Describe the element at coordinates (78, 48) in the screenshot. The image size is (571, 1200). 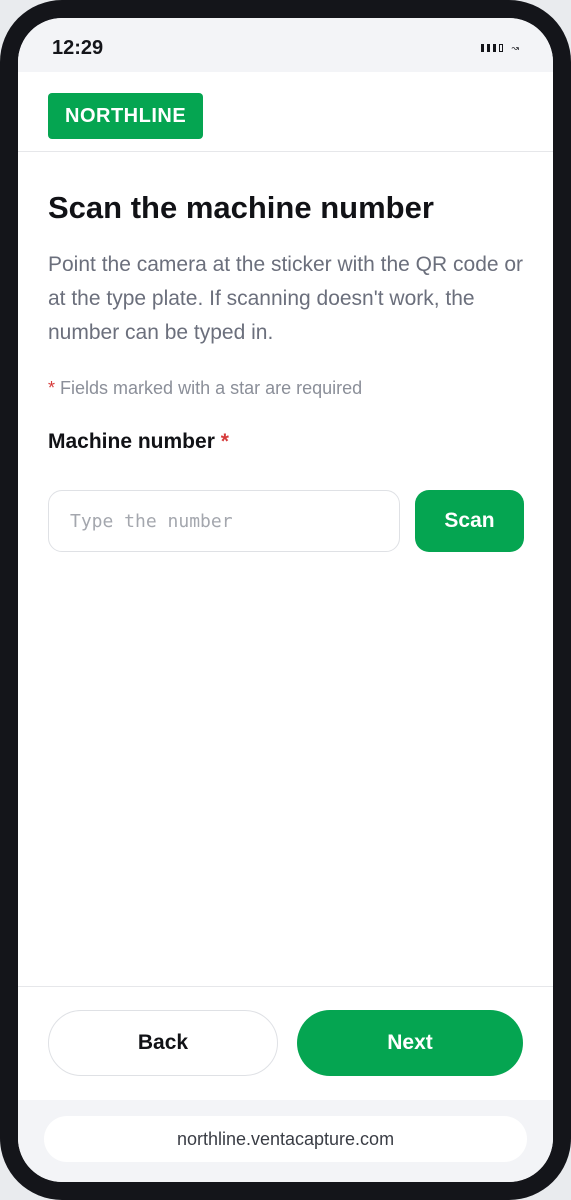
I see `status-time: 12:29` at that location.